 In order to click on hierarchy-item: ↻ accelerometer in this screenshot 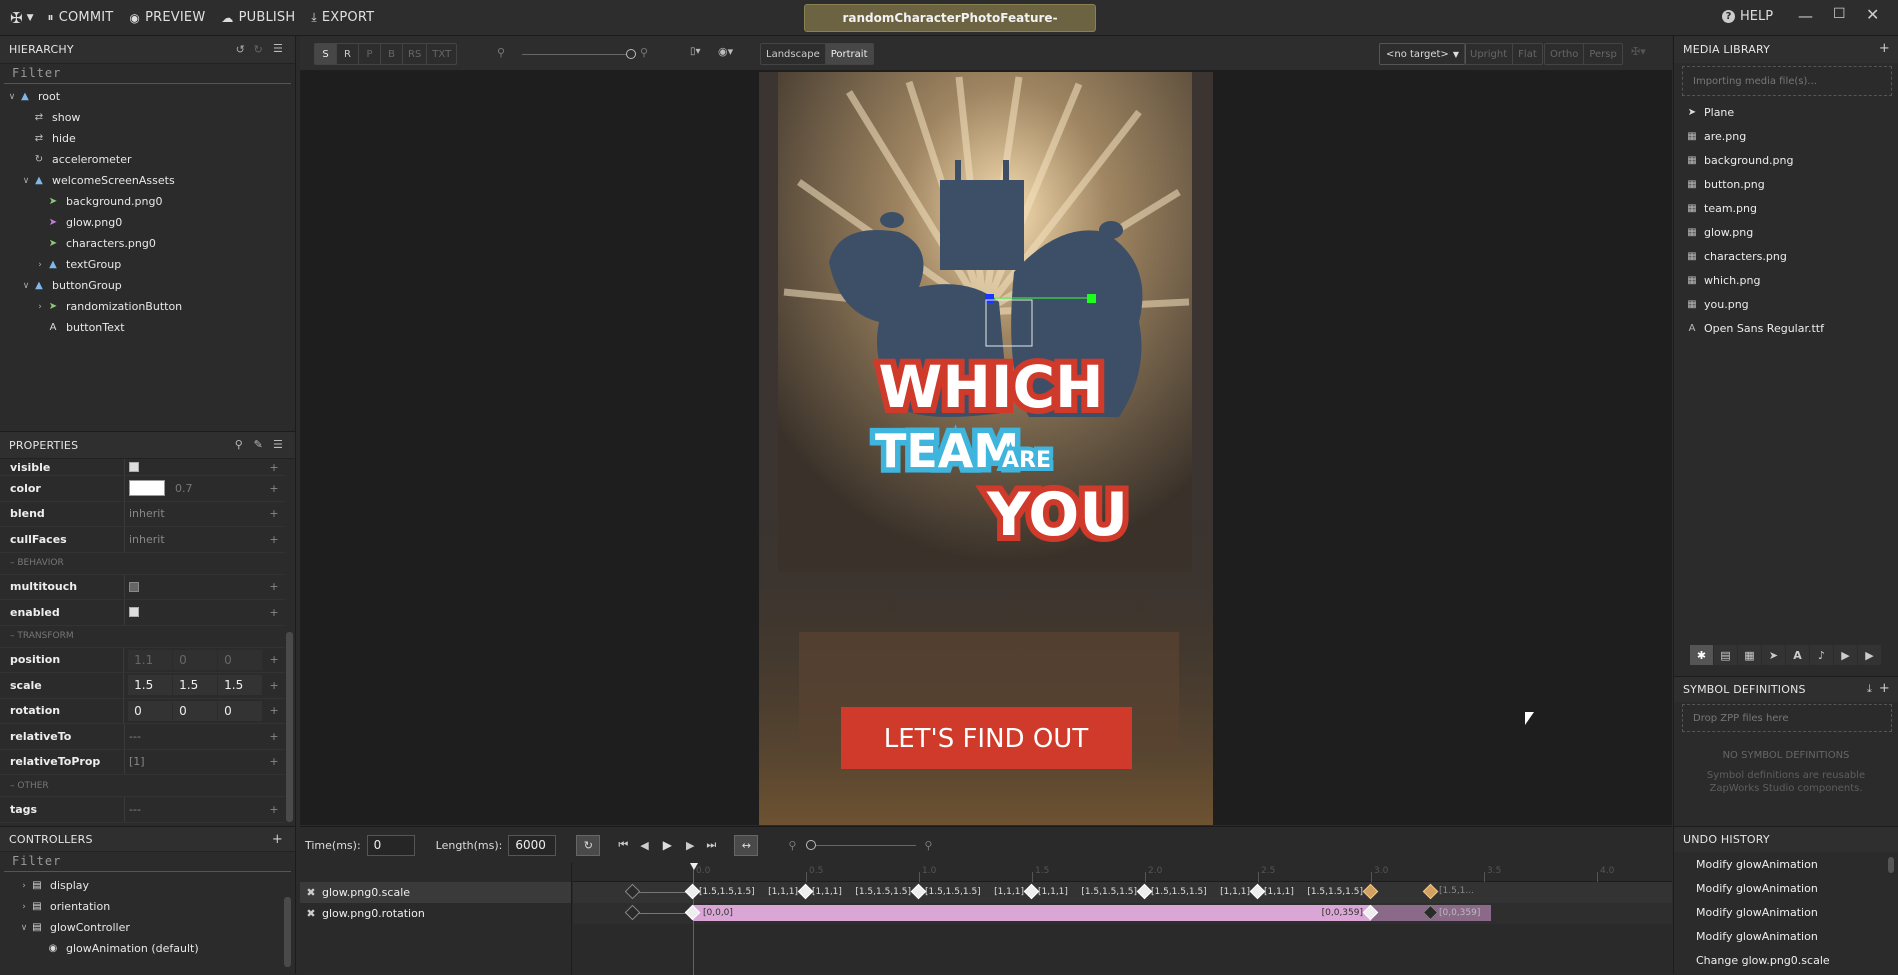, I will do `click(147, 159)`.